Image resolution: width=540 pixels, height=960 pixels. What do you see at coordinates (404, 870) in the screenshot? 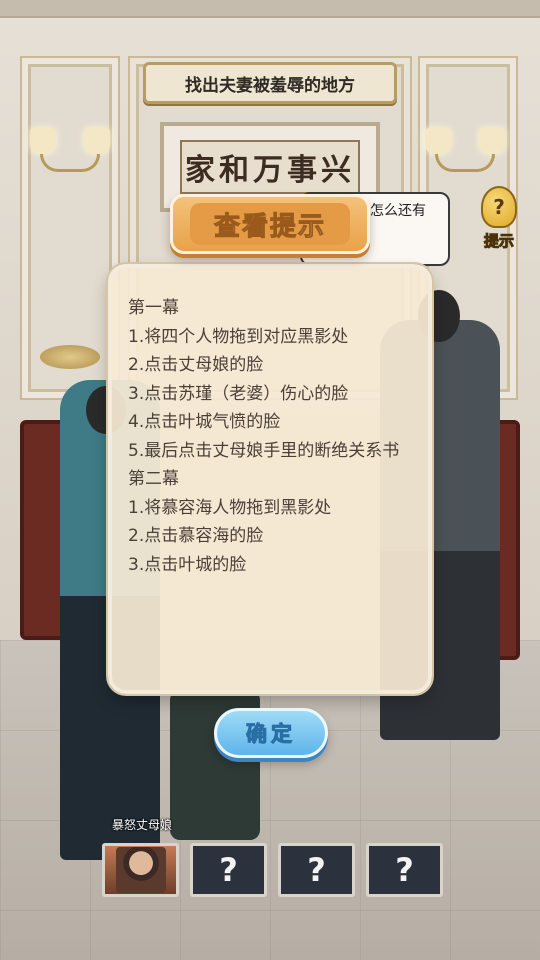
I see `item-slot-4: ?` at bounding box center [404, 870].